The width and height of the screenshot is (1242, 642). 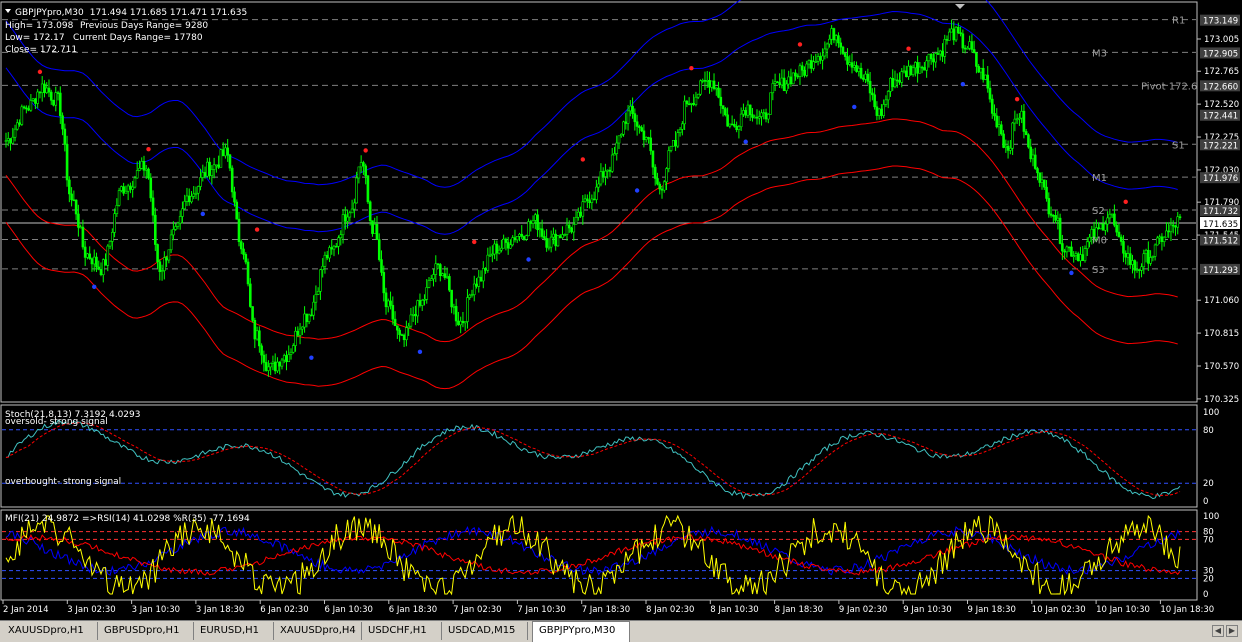 I want to click on chart-tab: GBPUSDpro,H1, so click(x=146, y=631).